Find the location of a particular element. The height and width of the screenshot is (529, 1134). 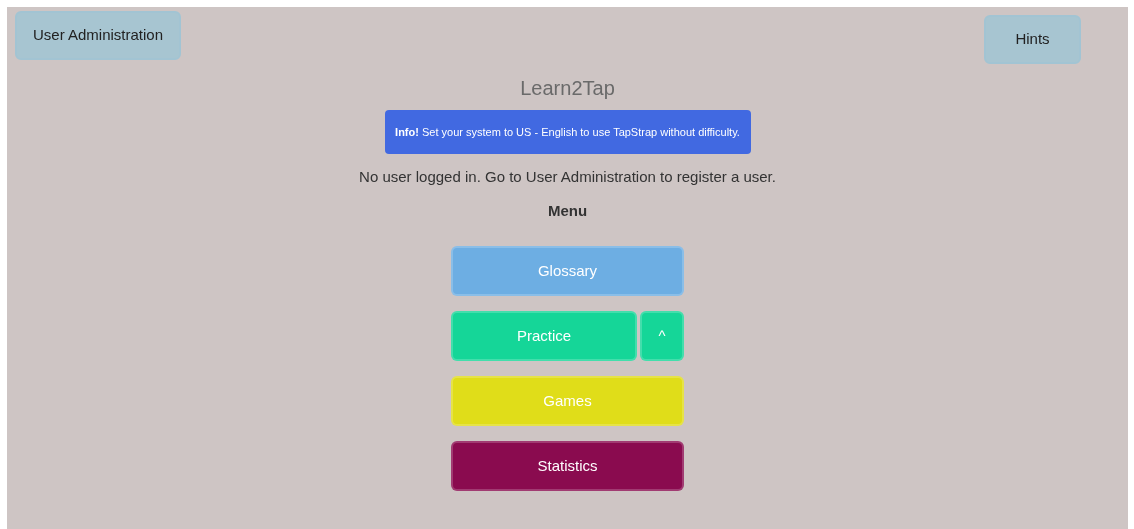

app-title: Learn2Tap is located at coordinates (567, 88).